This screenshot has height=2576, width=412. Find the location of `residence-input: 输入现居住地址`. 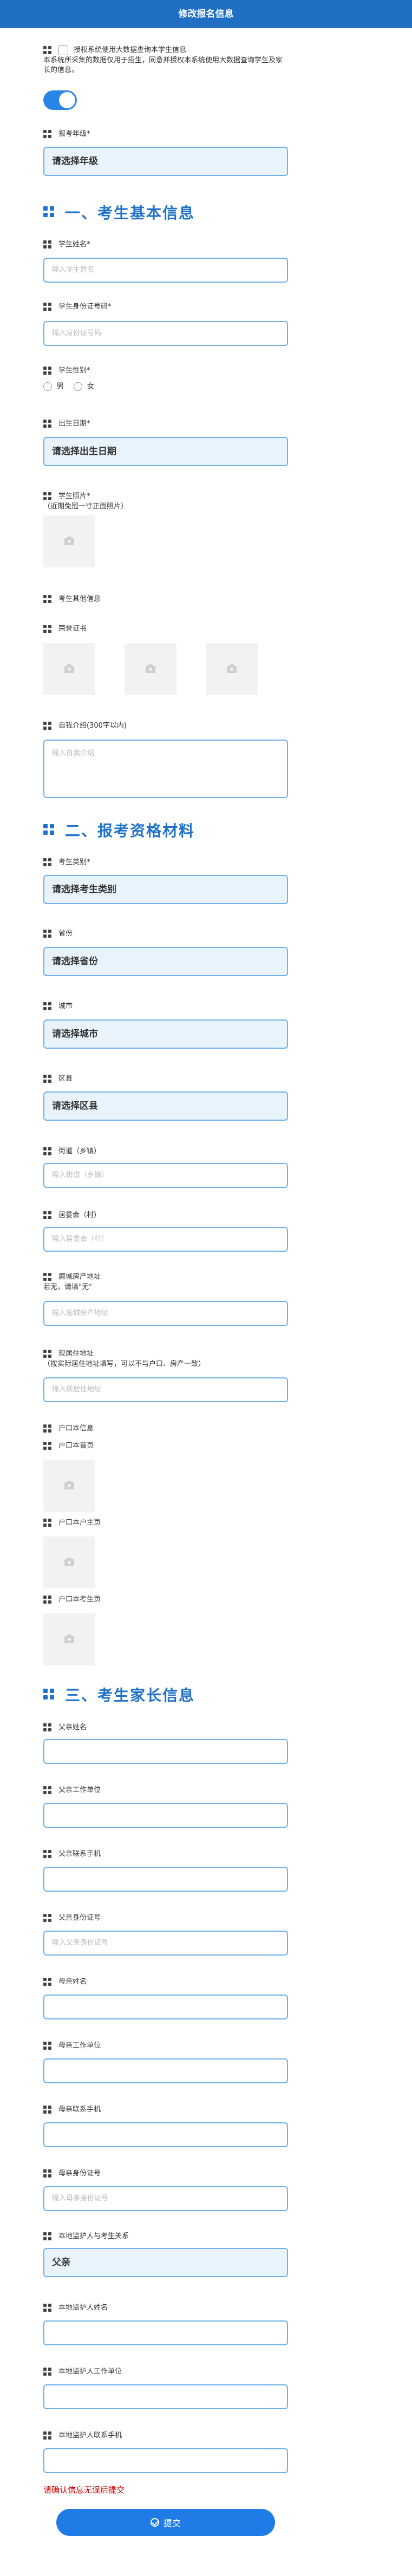

residence-input: 输入现居住地址 is located at coordinates (165, 1390).